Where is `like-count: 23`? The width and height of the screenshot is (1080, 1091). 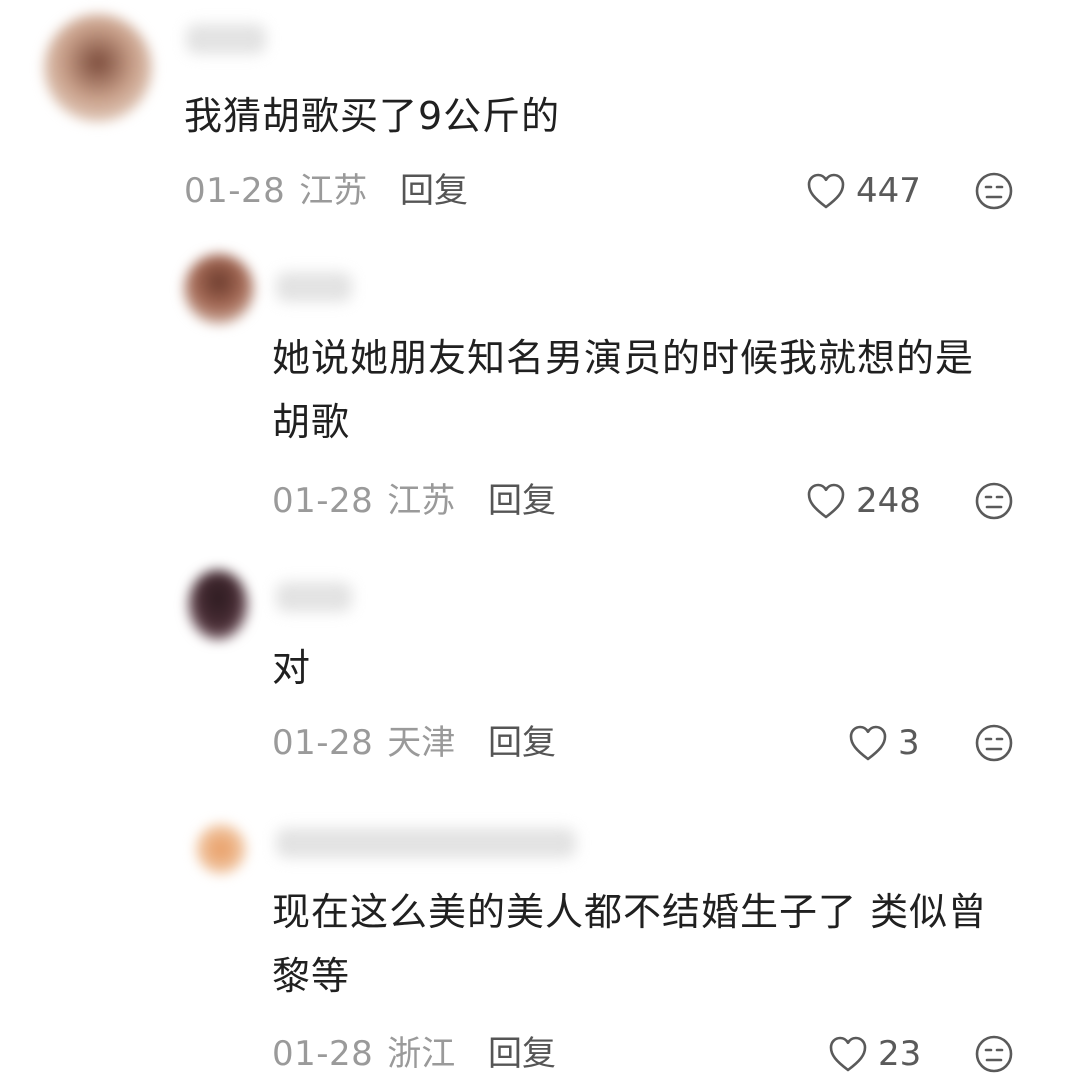 like-count: 23 is located at coordinates (900, 1054).